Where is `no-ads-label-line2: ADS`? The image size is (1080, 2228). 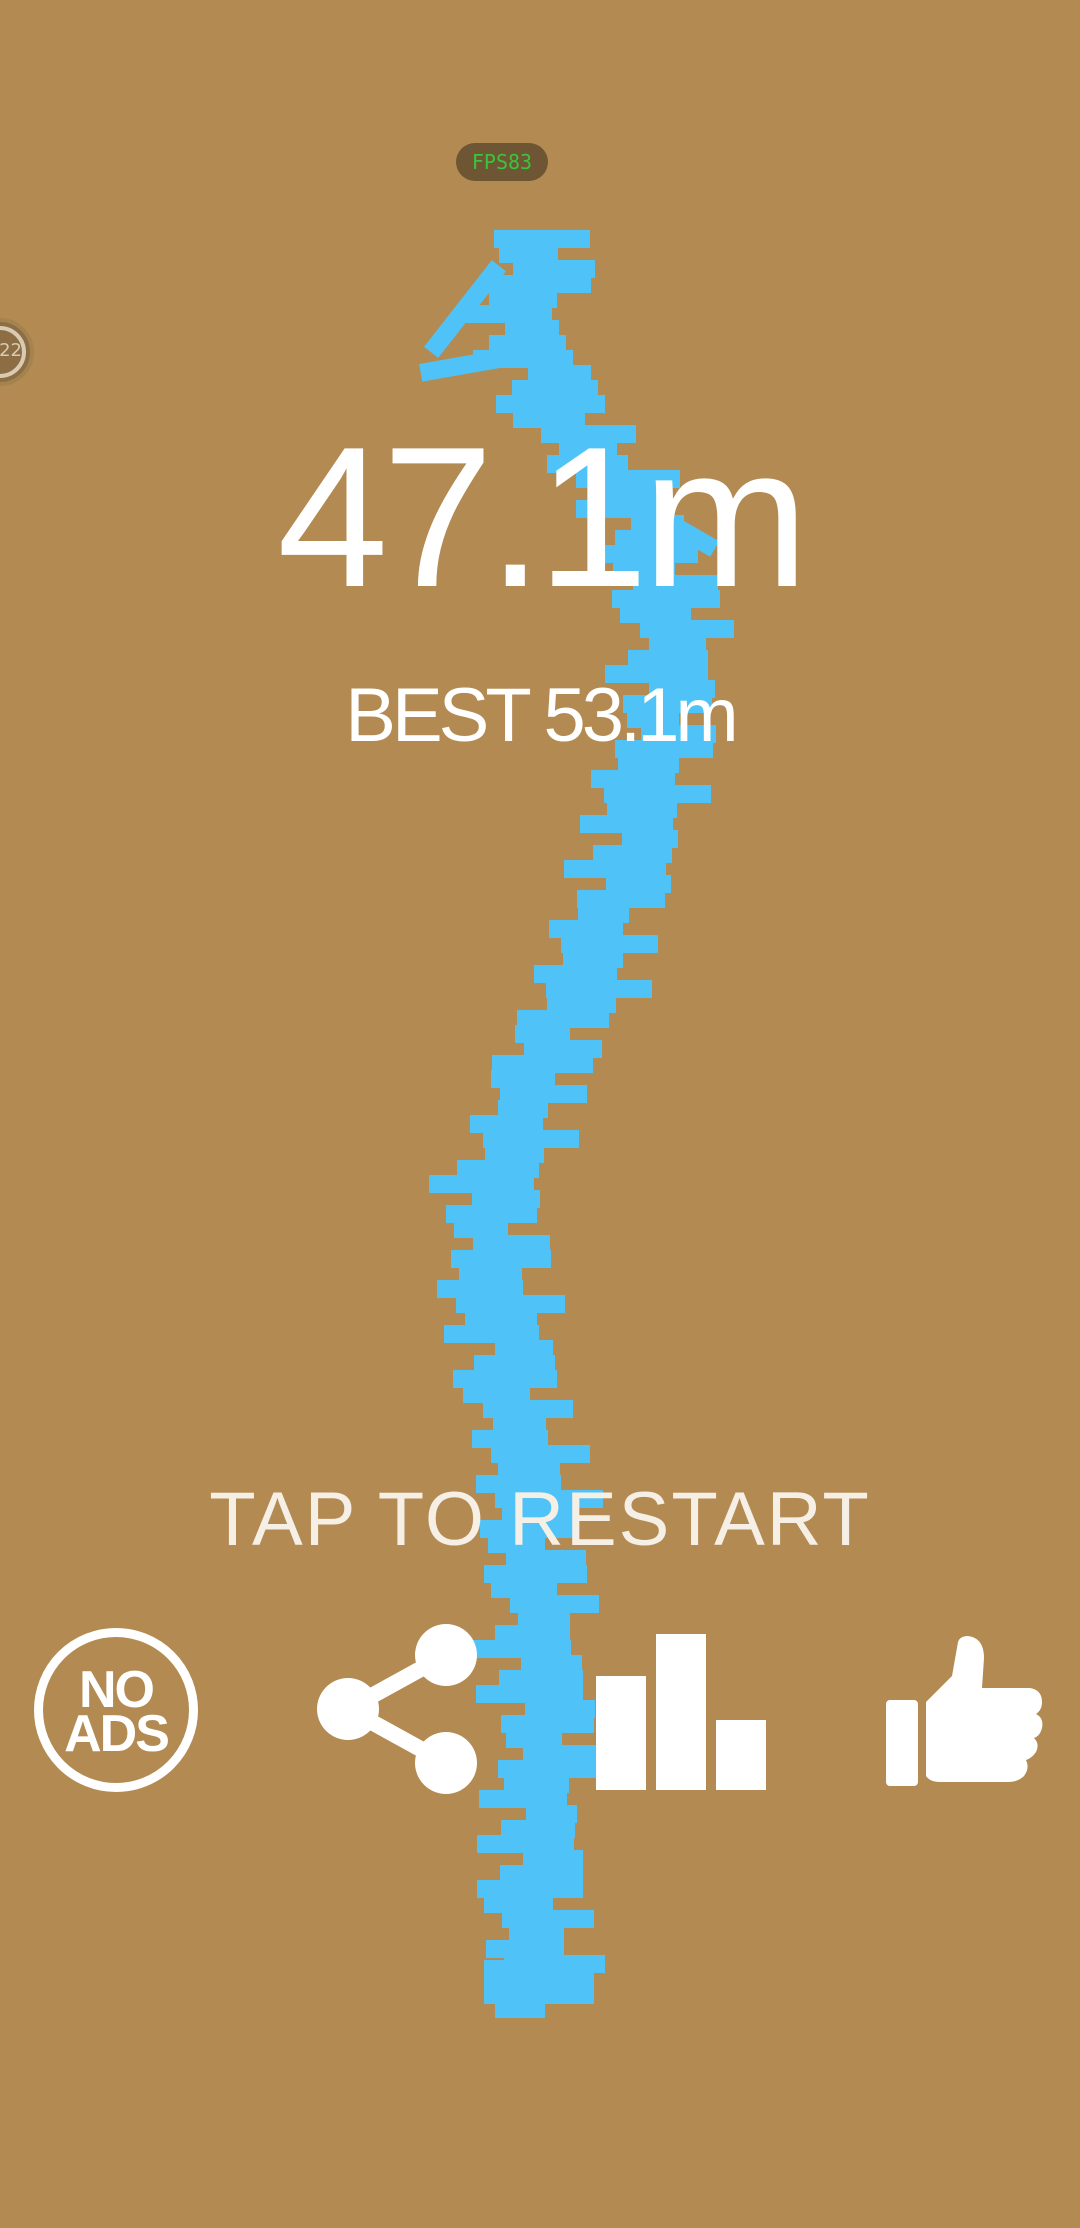
no-ads-label-line2: ADS is located at coordinates (117, 1734).